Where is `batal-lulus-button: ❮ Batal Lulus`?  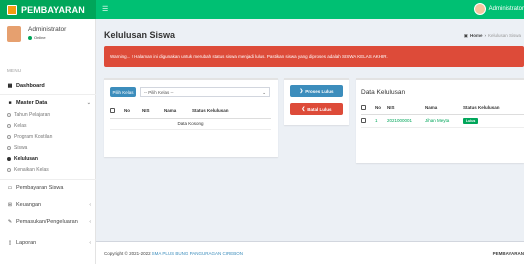
batal-lulus-button: ❮ Batal Lulus is located at coordinates (316, 109).